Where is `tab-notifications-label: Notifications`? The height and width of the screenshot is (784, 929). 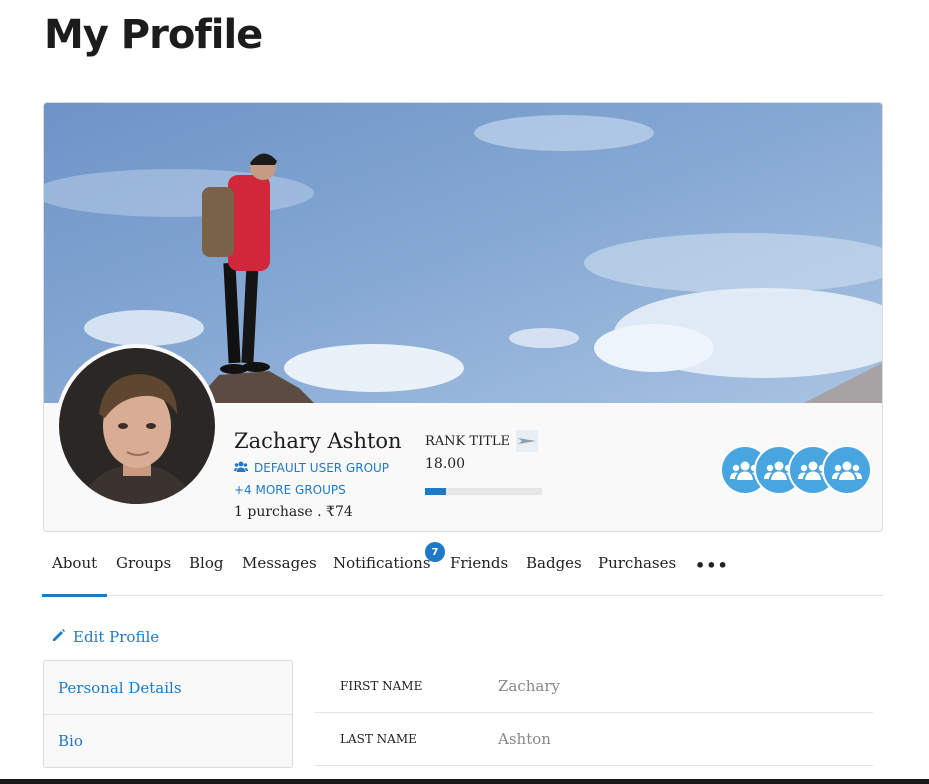
tab-notifications-label: Notifications is located at coordinates (382, 563).